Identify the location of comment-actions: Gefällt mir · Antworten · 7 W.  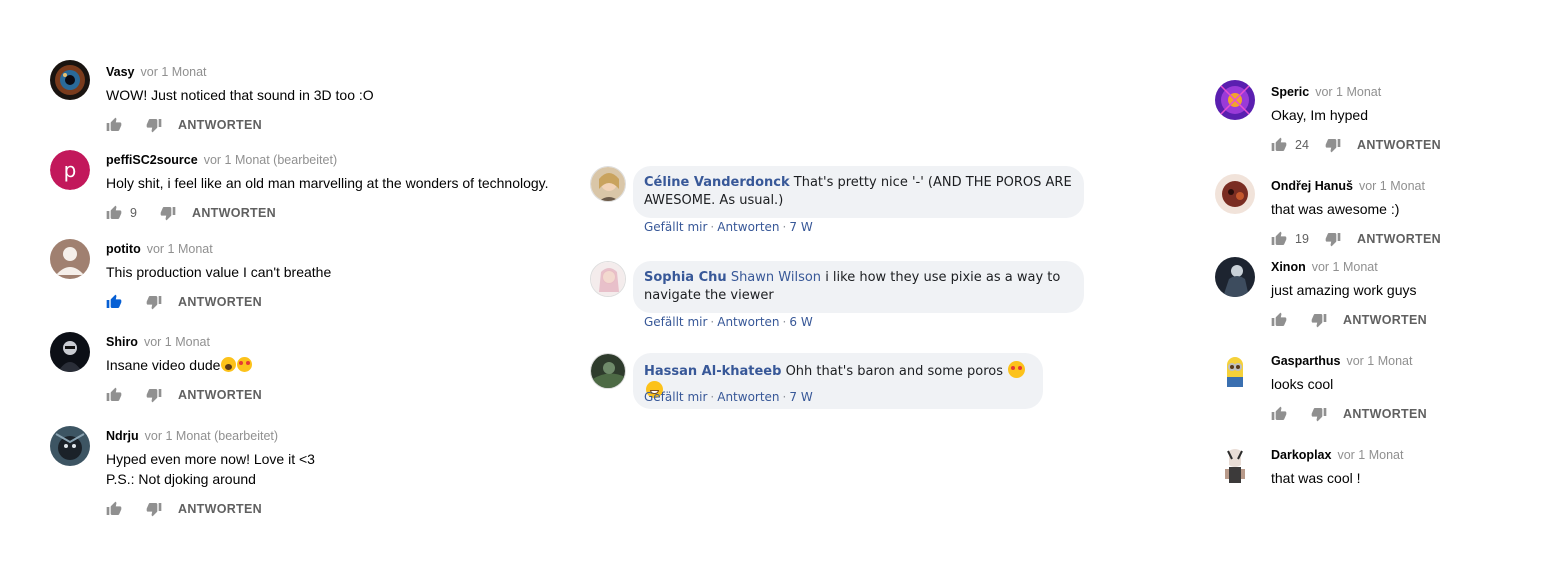
(728, 397).